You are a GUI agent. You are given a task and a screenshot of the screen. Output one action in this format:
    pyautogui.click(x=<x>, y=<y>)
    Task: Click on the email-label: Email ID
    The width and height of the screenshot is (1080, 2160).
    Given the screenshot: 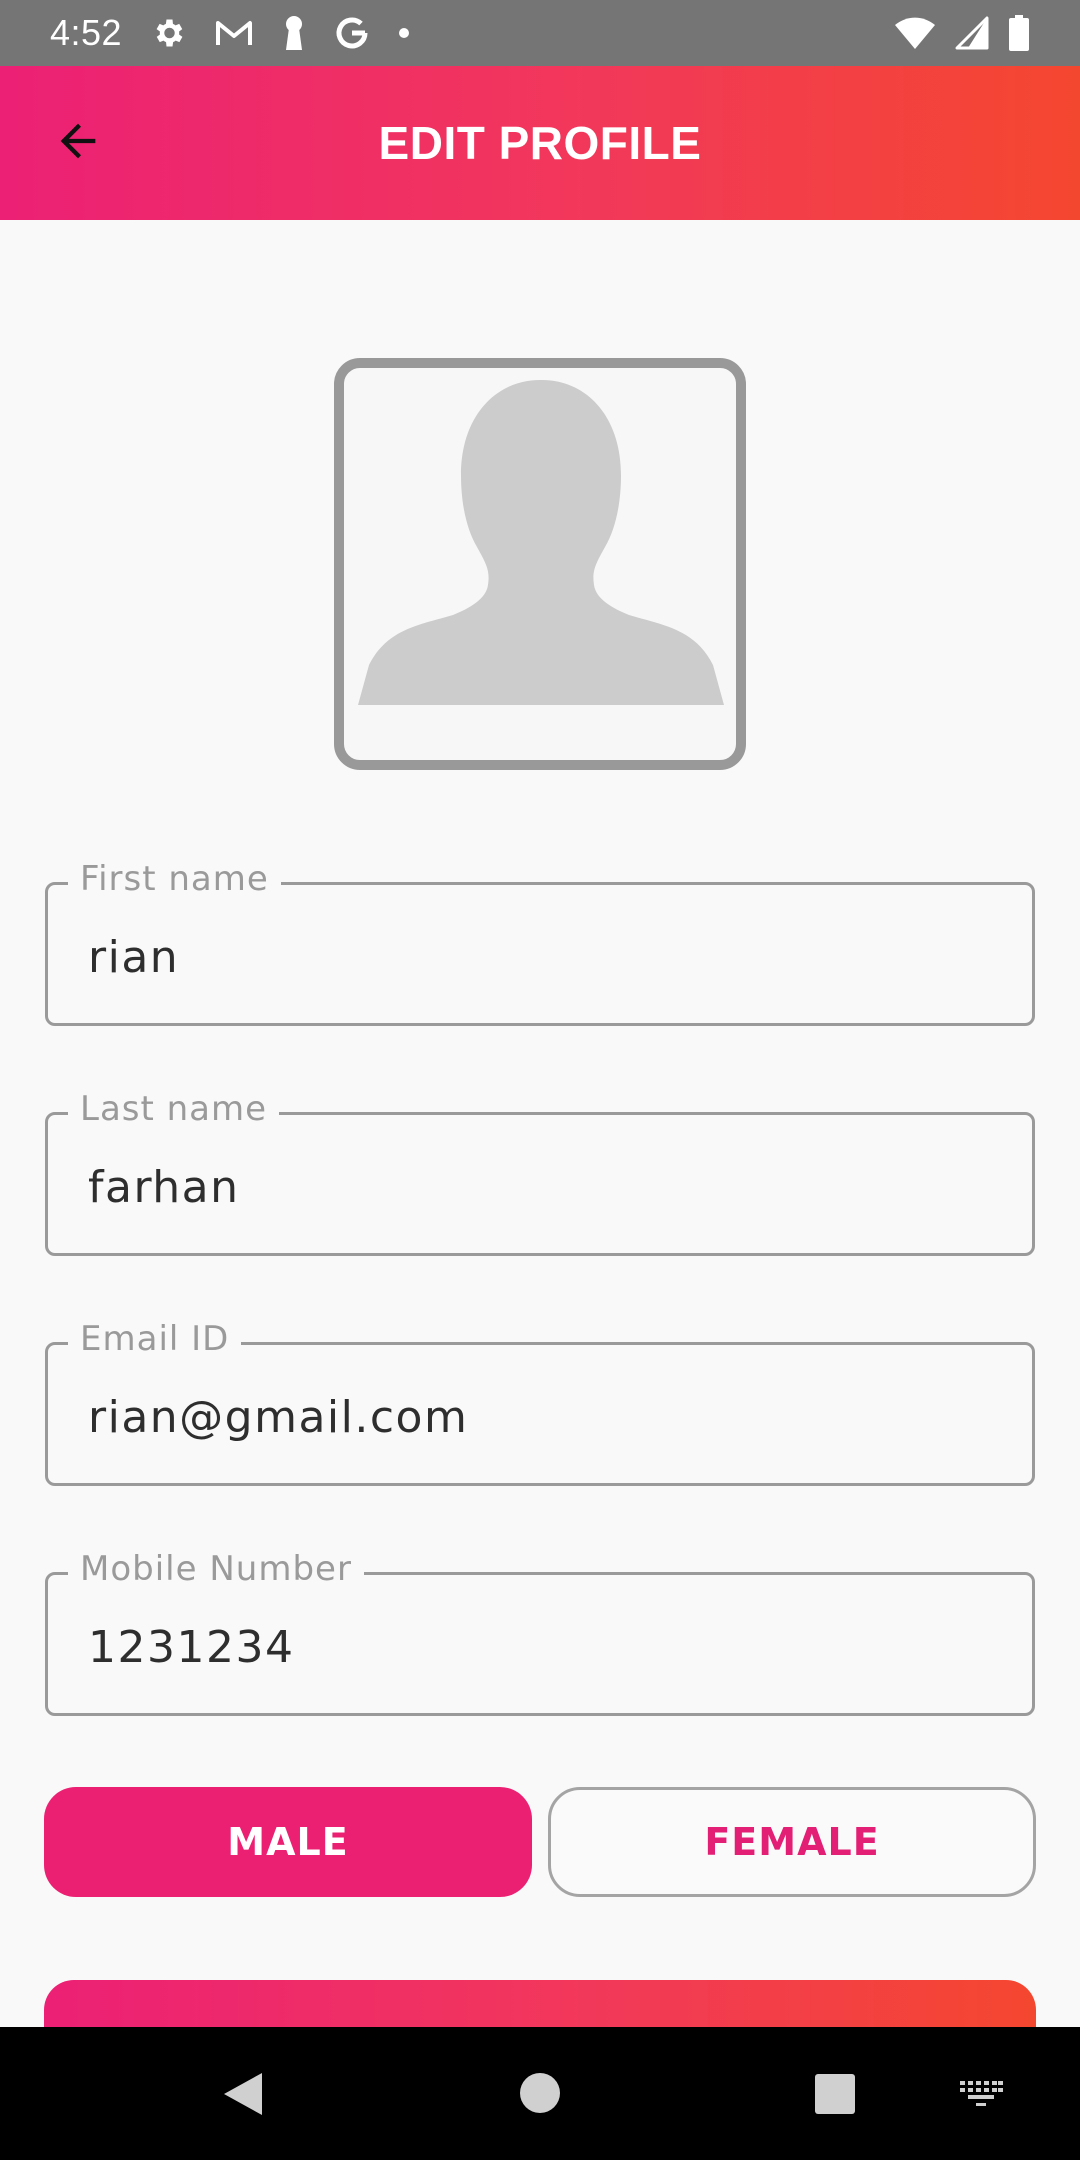 What is the action you would take?
    pyautogui.click(x=155, y=1339)
    